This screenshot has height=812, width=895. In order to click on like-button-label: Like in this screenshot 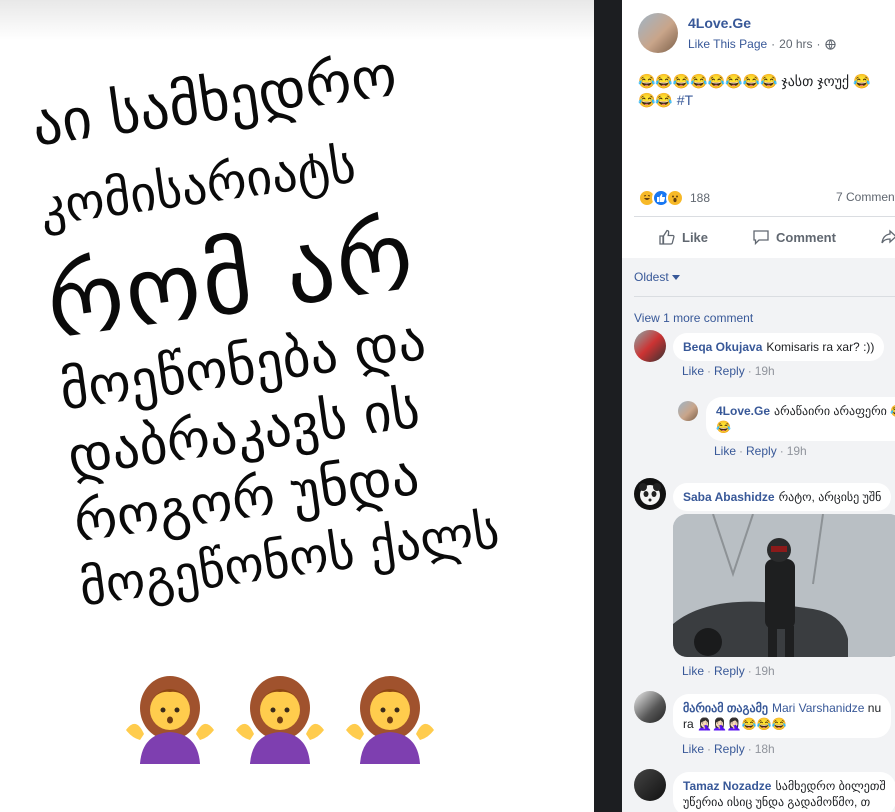, I will do `click(695, 237)`.